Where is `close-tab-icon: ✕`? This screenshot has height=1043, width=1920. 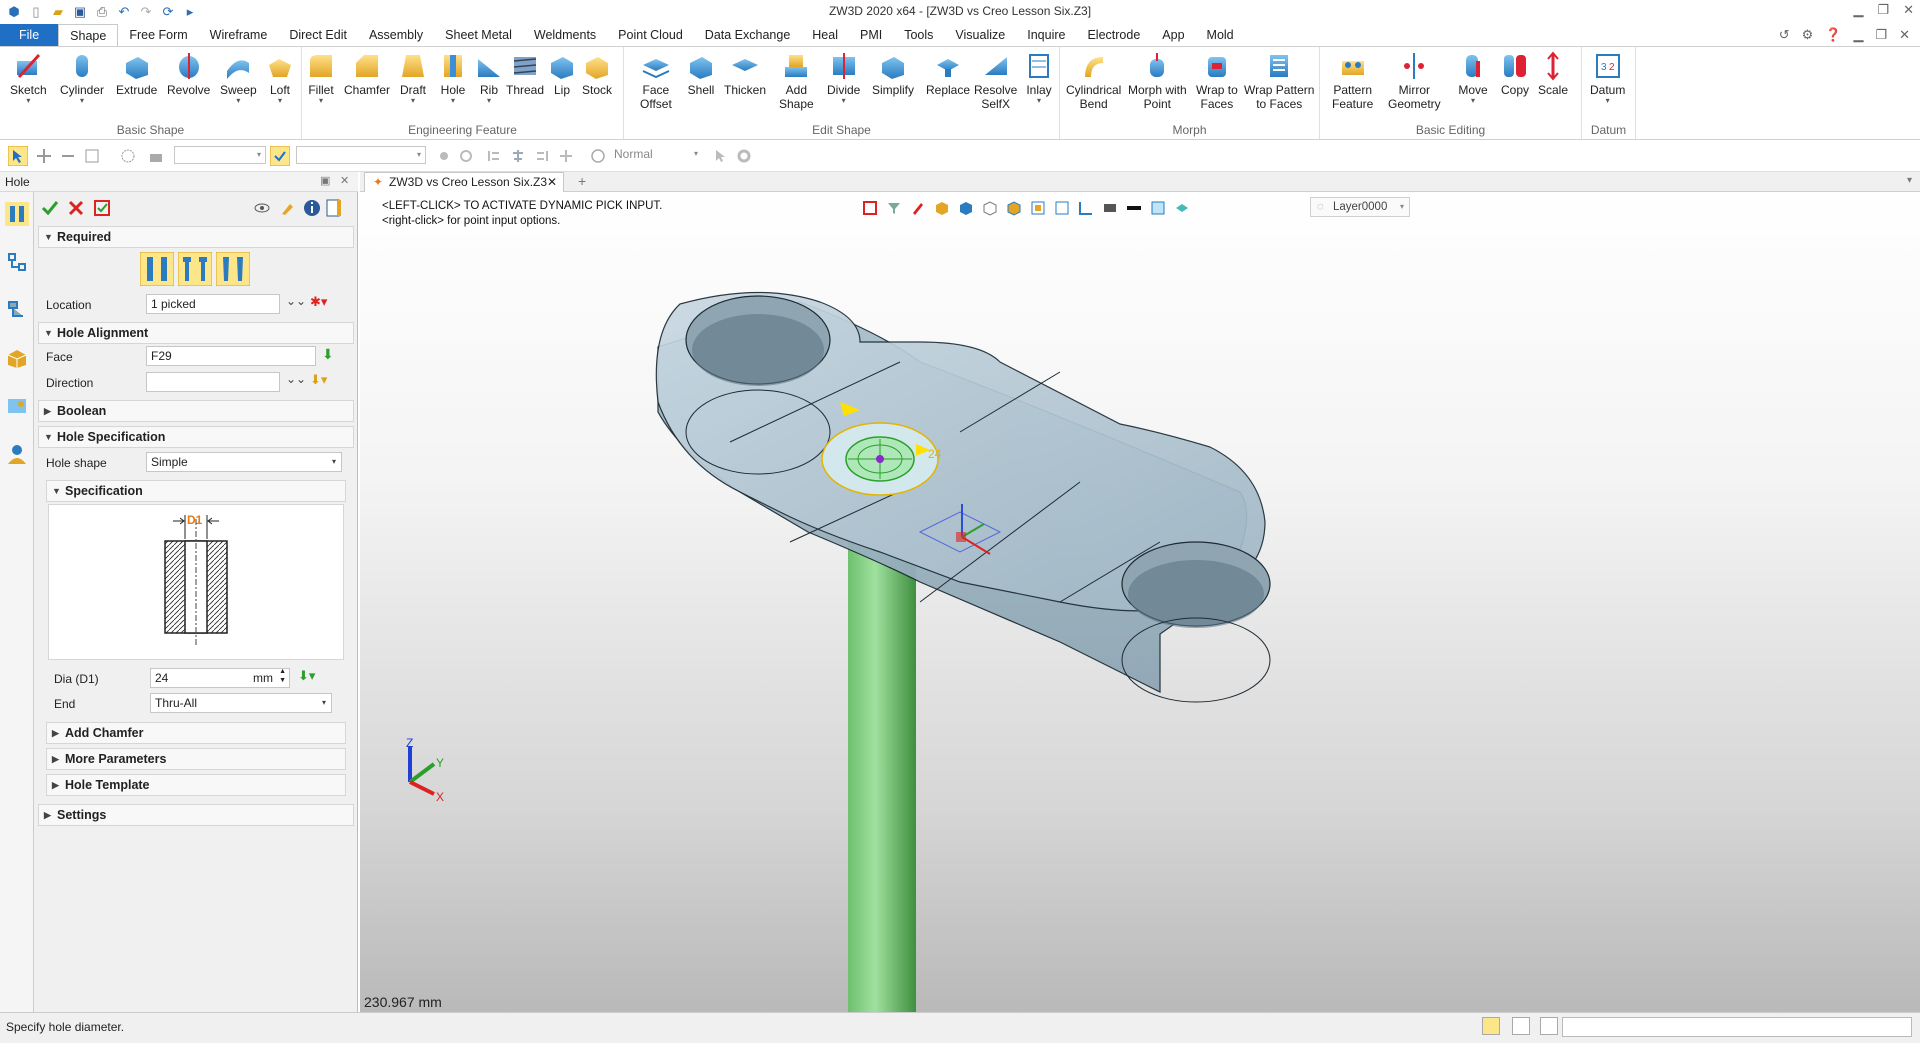
close-tab-icon: ✕ is located at coordinates (552, 182).